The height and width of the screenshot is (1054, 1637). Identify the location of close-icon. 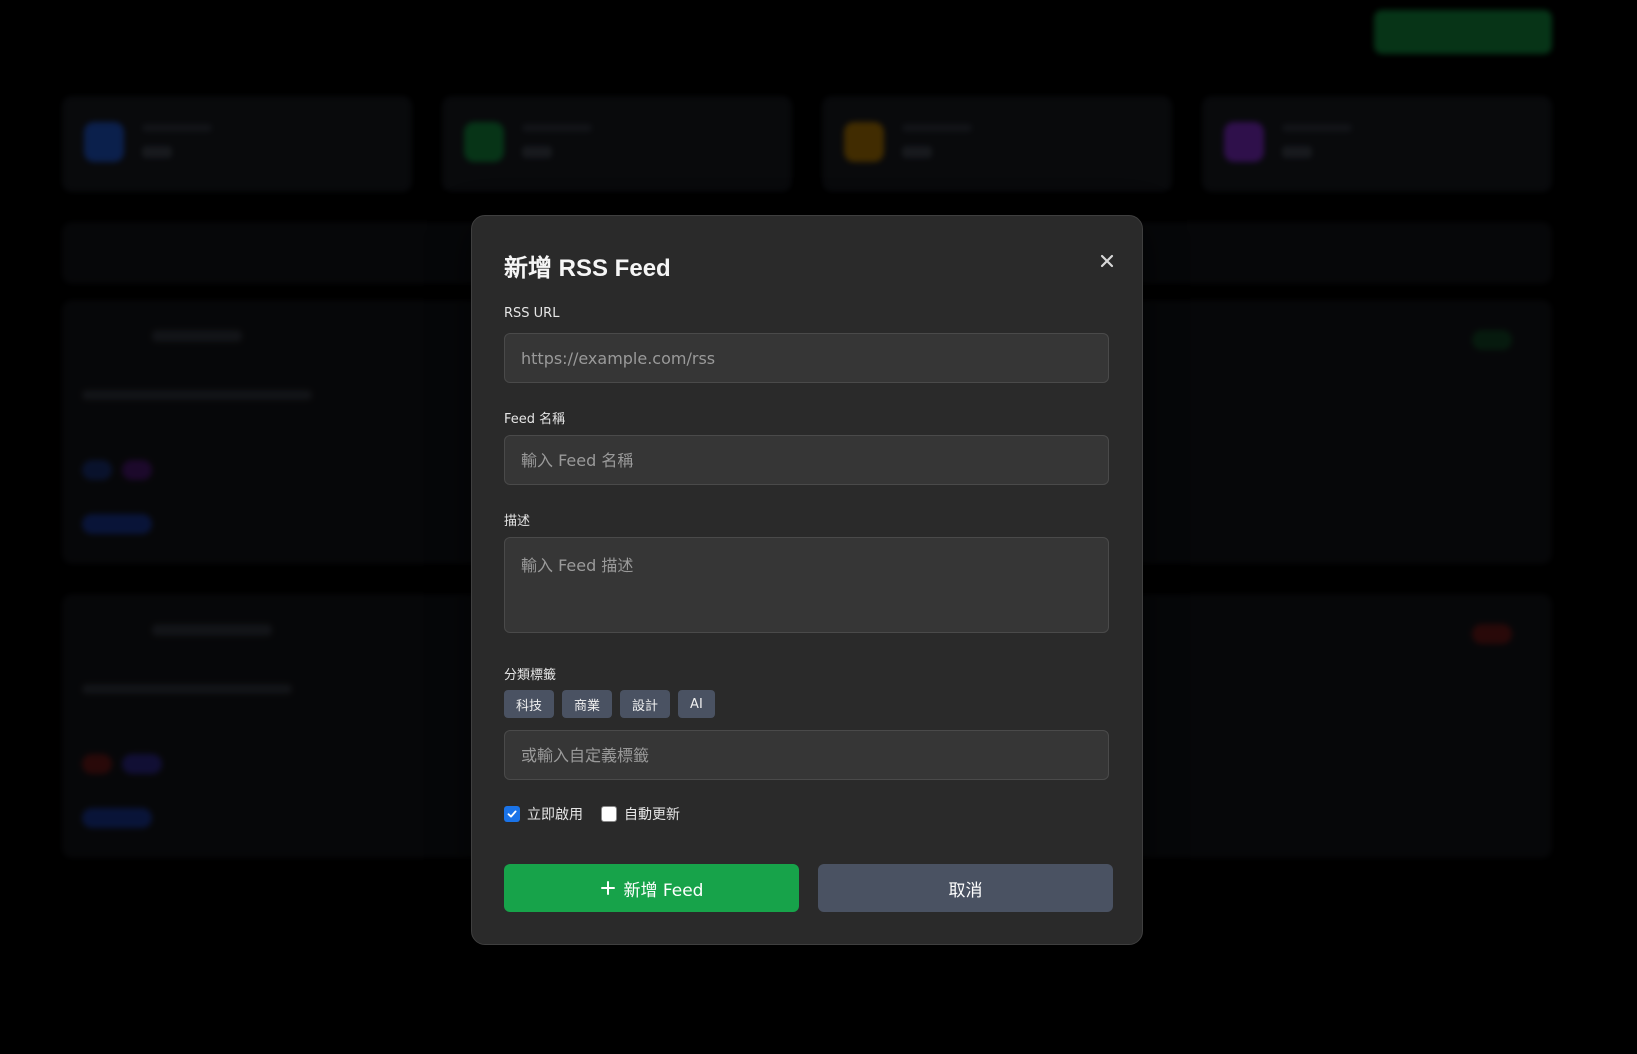
(1107, 261).